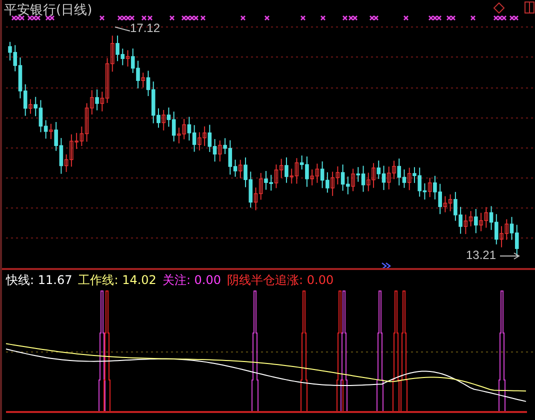  I want to click on indicator-value: 阴线半仓追涨: 0.00, so click(280, 280).